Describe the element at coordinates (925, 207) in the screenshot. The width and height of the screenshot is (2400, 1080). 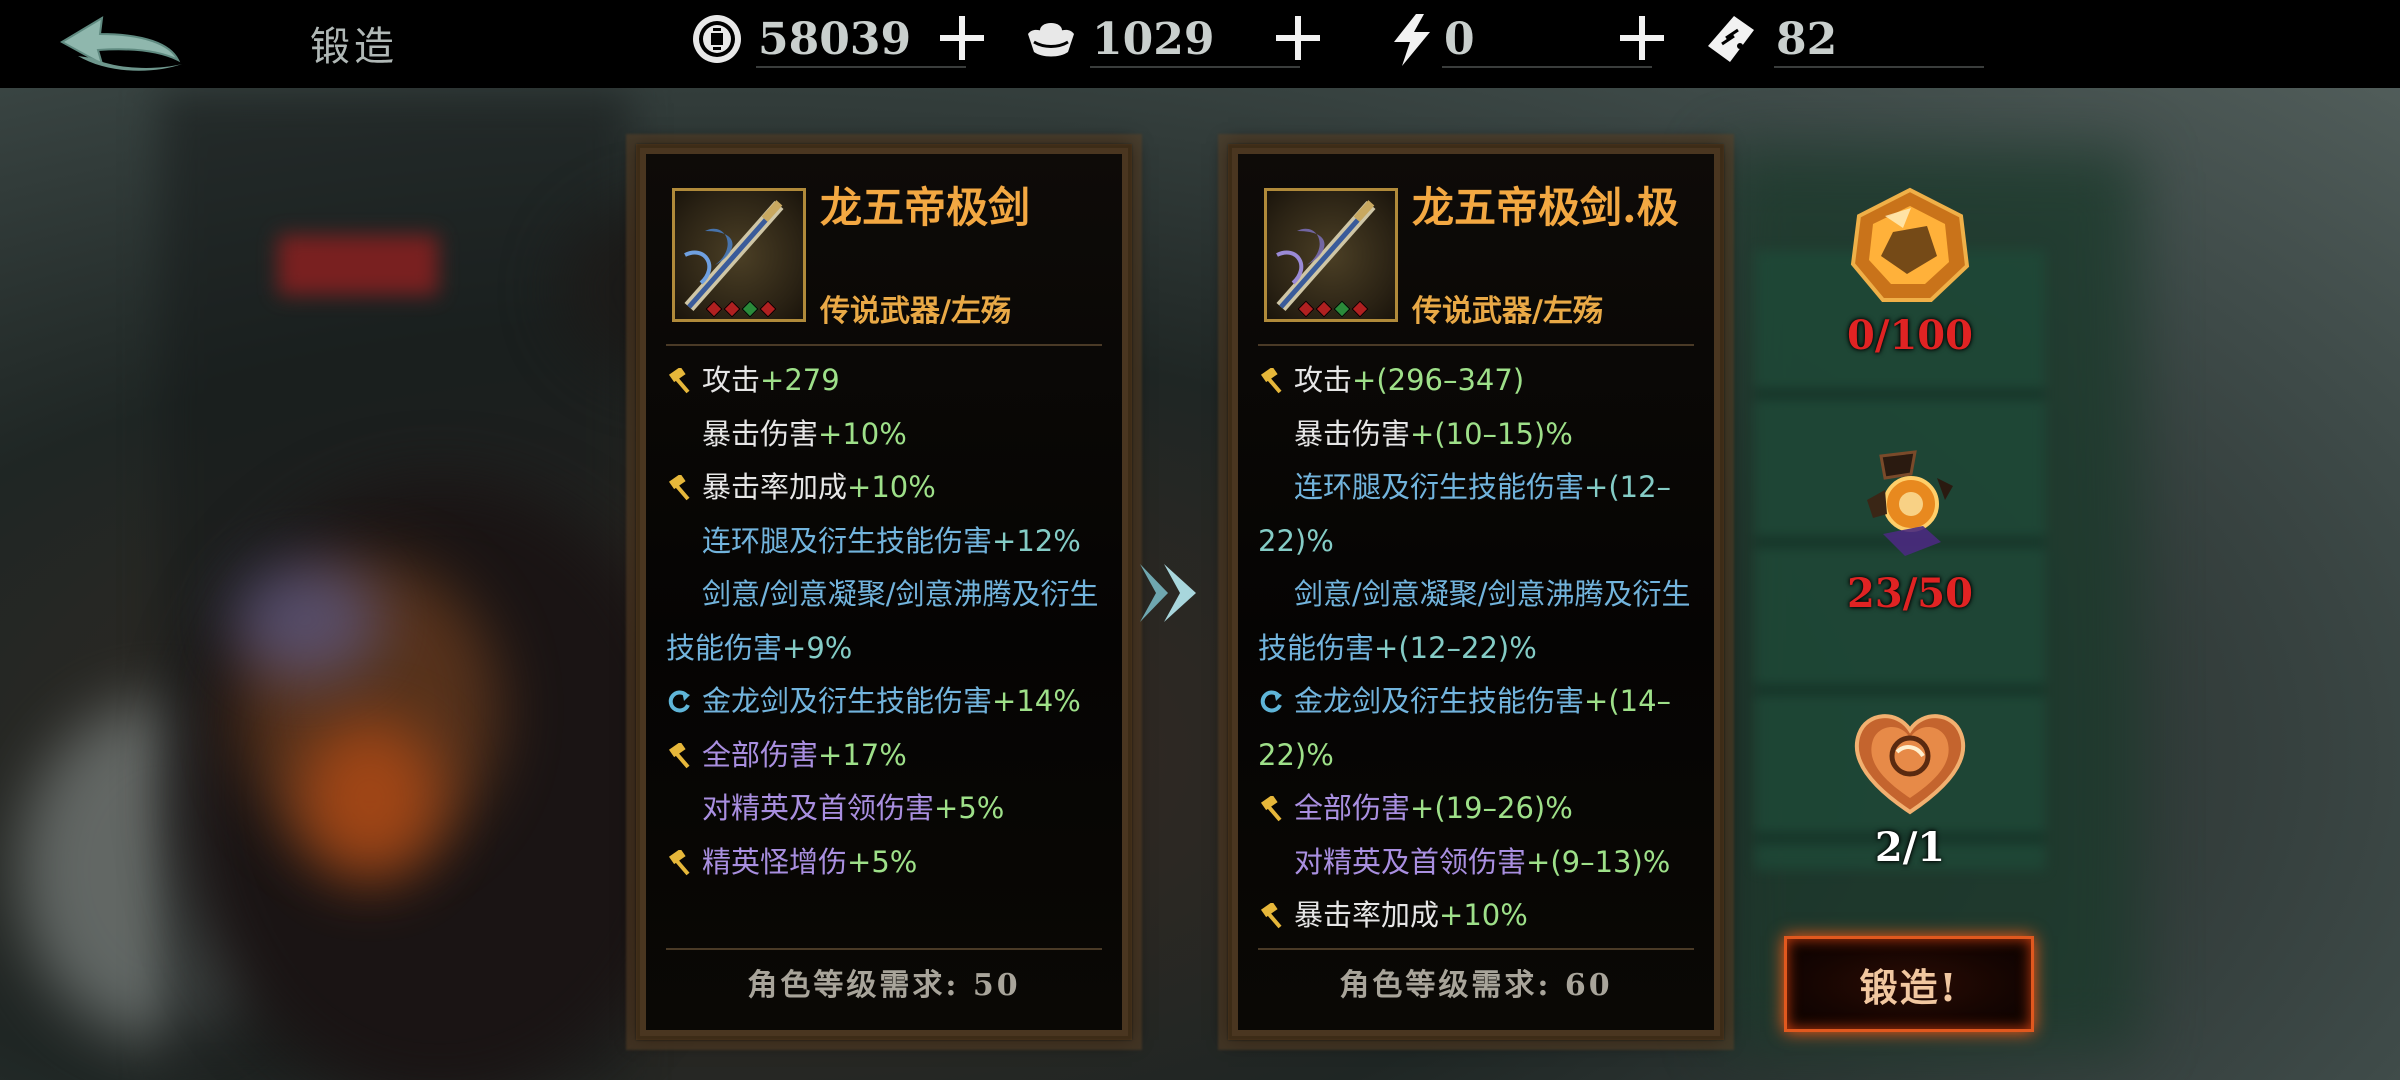
I see `weapon-name: 龙五帝极剑` at that location.